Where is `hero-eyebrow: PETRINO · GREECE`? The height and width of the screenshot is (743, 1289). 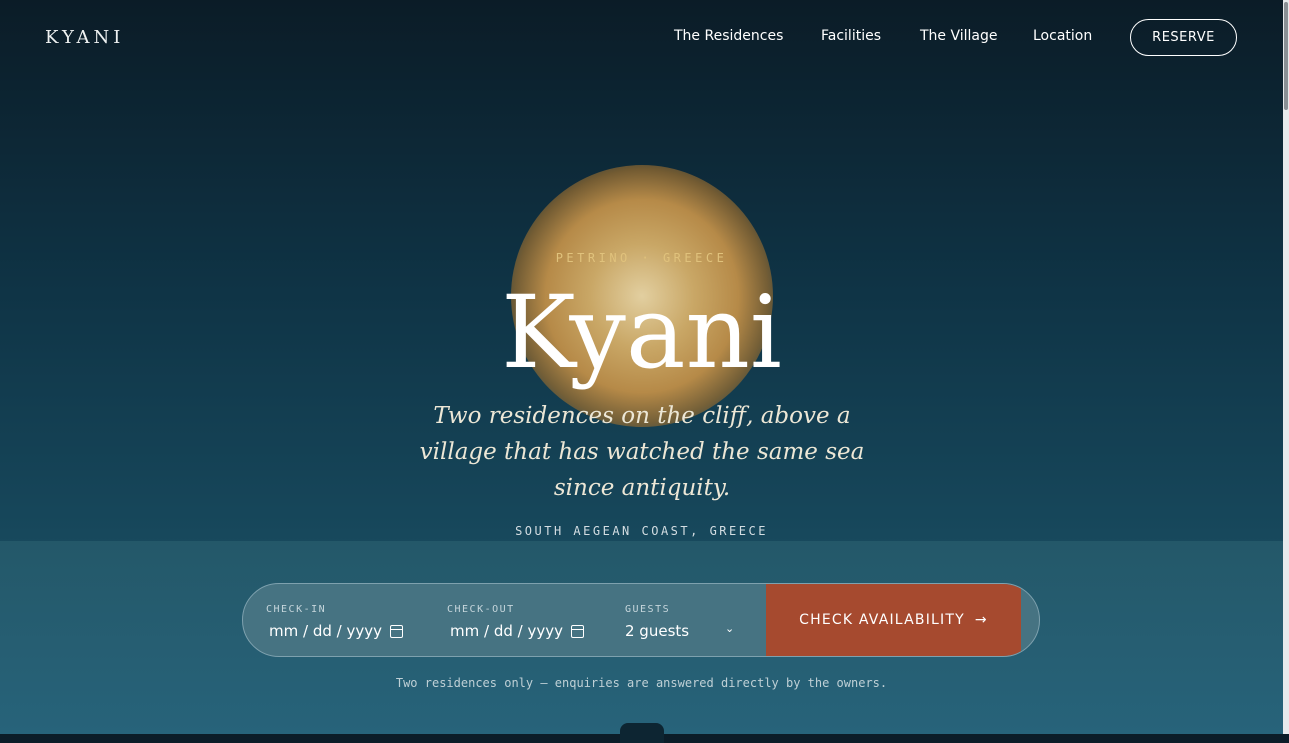 hero-eyebrow: PETRINO · GREECE is located at coordinates (641, 258).